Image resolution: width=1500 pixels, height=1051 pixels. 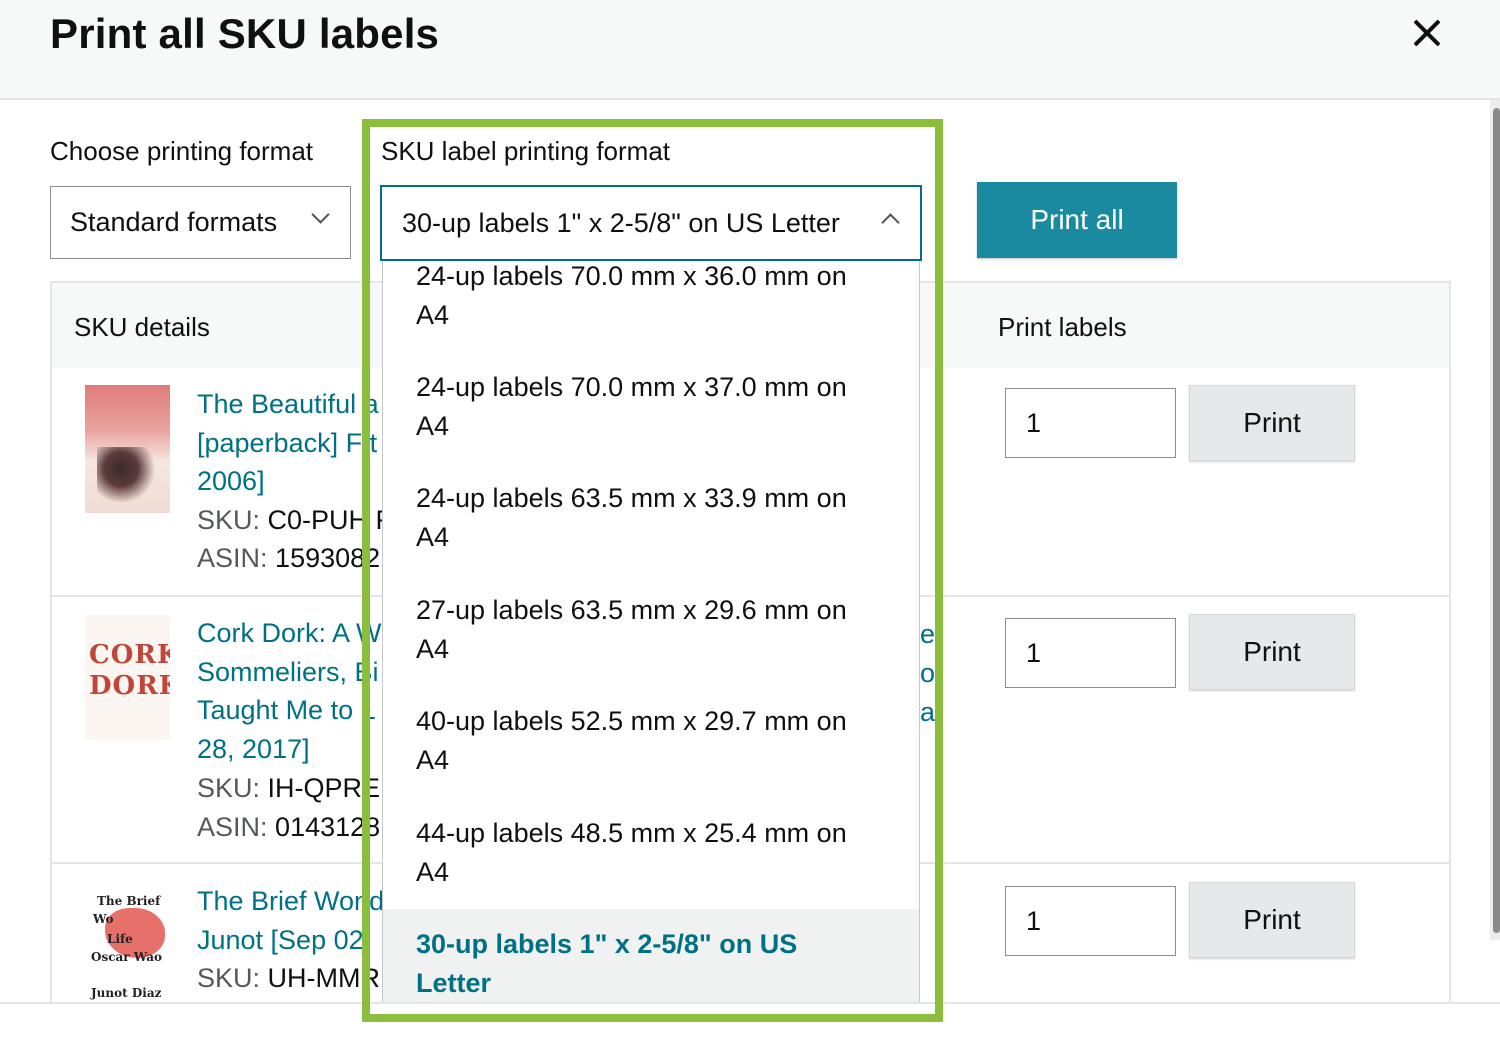 What do you see at coordinates (289, 788) in the screenshot?
I see `sku-text: SKU: IH-QPRE` at bounding box center [289, 788].